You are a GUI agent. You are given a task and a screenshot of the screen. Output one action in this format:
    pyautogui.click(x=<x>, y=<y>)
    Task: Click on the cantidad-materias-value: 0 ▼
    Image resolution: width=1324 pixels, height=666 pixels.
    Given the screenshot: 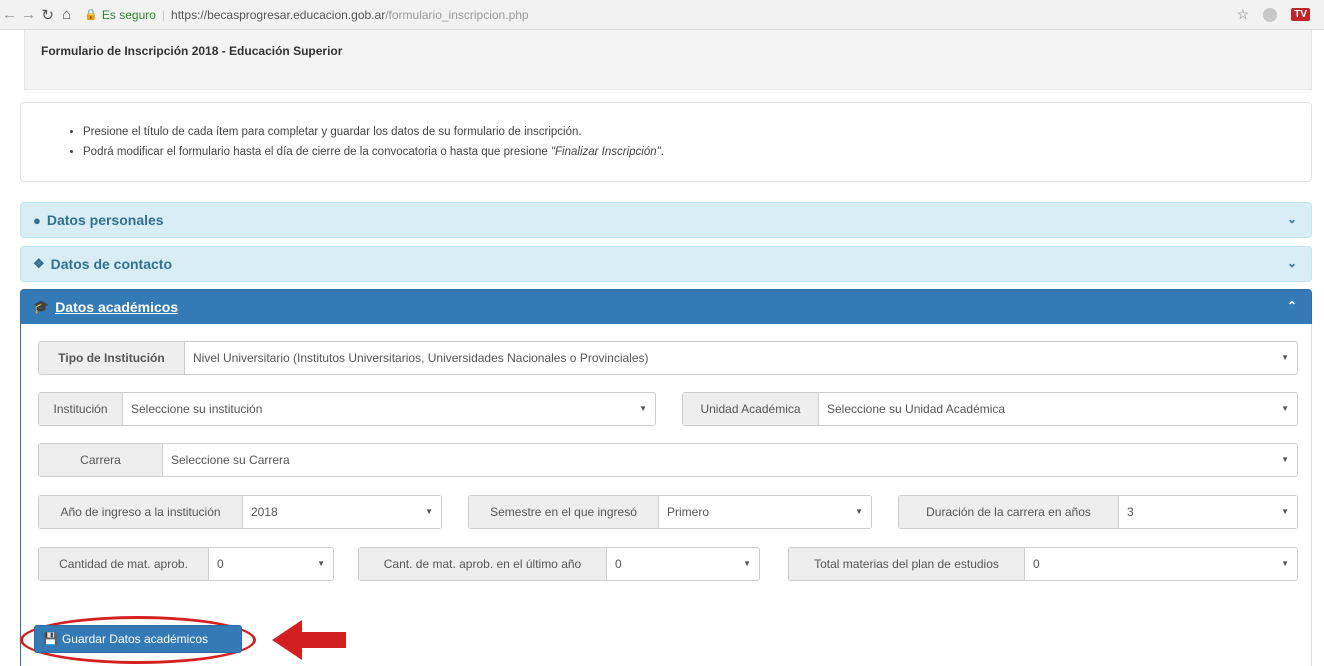 What is the action you would take?
    pyautogui.click(x=271, y=564)
    